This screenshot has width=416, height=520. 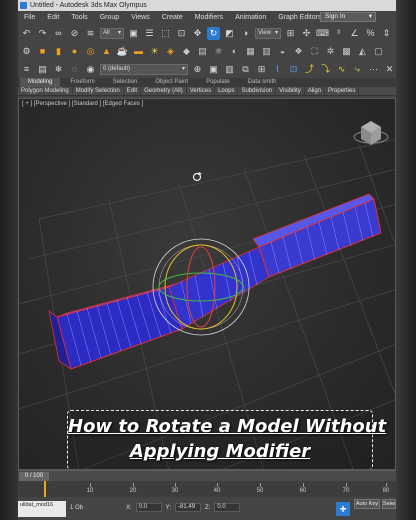 What do you see at coordinates (354, 33) in the screenshot?
I see `angle-snap-icon: ∠` at bounding box center [354, 33].